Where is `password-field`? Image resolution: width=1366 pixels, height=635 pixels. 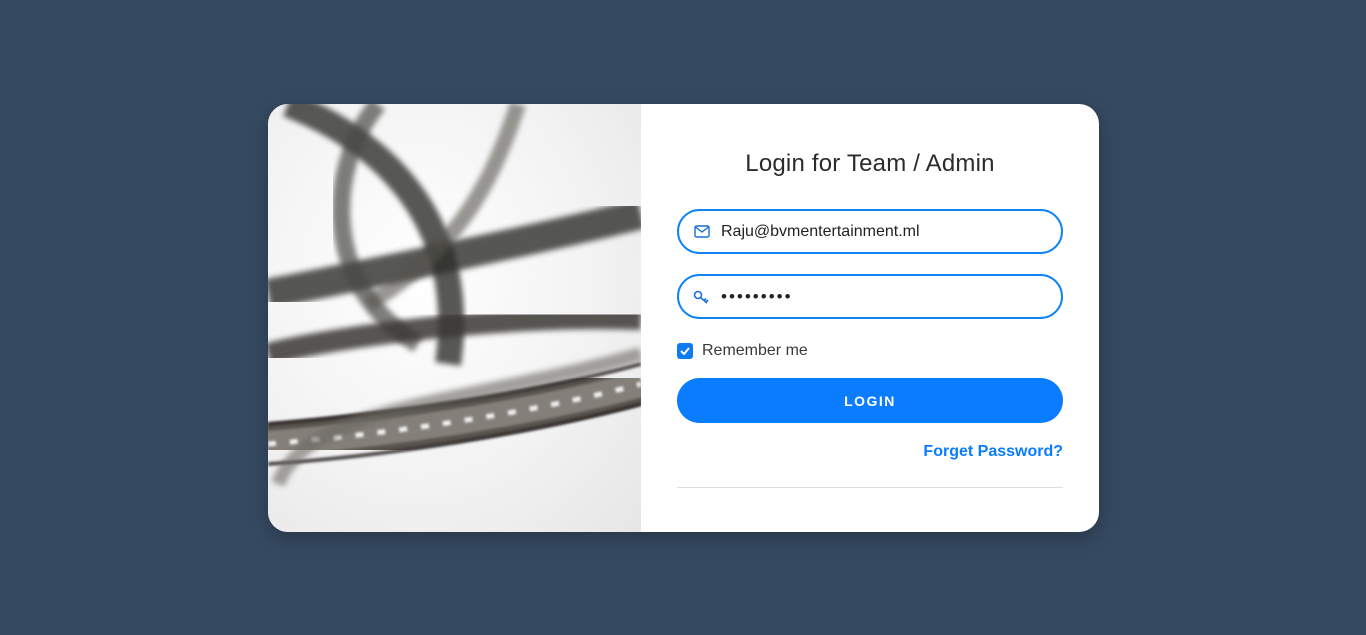 password-field is located at coordinates (870, 296).